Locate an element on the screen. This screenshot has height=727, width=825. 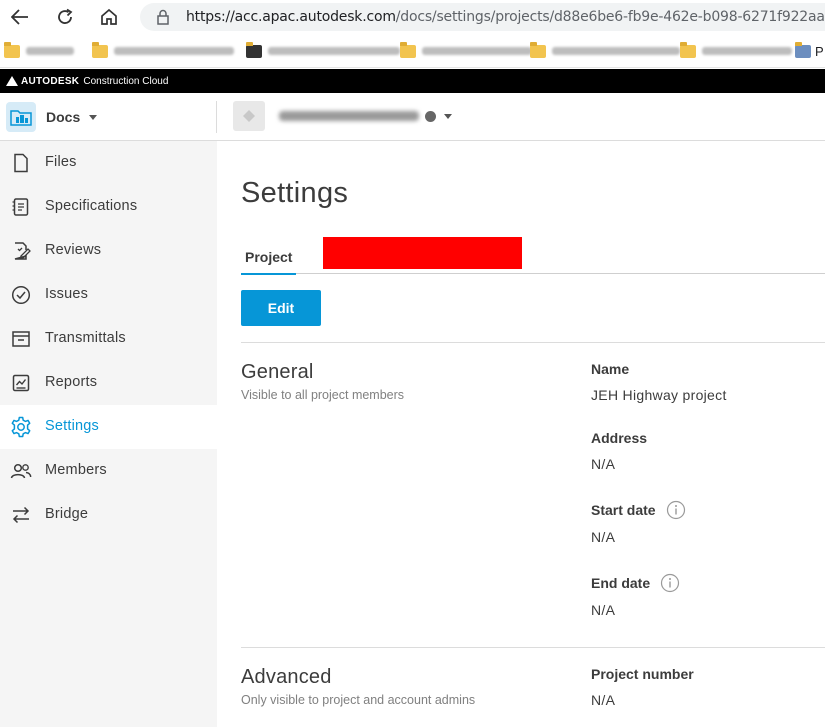
section-subtitle-general: Visible to all project members is located at coordinates (323, 395).